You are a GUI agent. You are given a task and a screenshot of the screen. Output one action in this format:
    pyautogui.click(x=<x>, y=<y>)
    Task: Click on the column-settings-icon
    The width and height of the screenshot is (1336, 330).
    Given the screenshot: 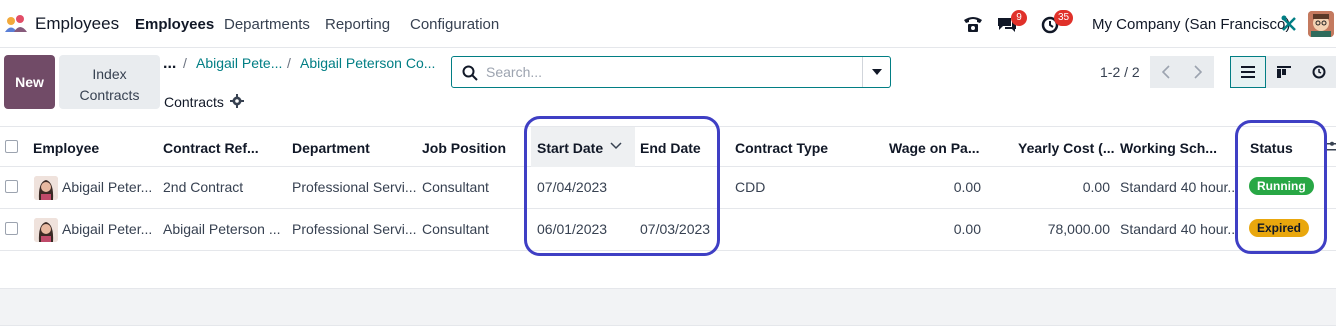 What is the action you would take?
    pyautogui.click(x=1331, y=147)
    